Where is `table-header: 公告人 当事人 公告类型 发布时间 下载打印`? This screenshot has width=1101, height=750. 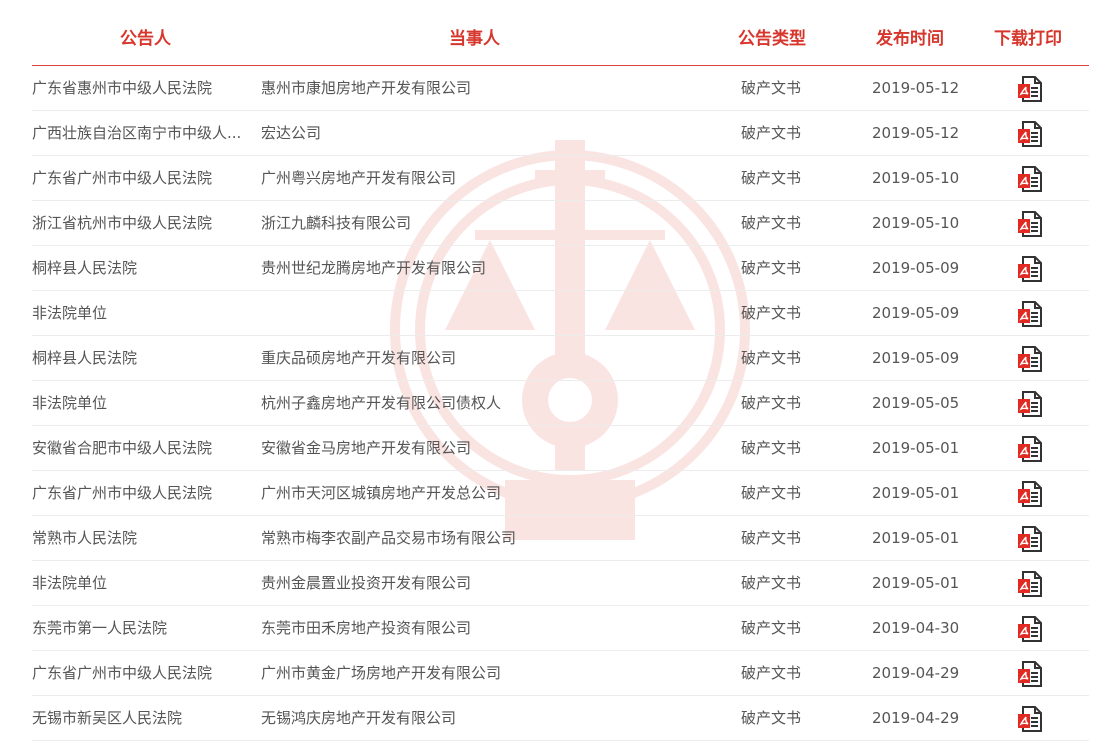 table-header: 公告人 当事人 公告类型 发布时间 下载打印 is located at coordinates (560, 33).